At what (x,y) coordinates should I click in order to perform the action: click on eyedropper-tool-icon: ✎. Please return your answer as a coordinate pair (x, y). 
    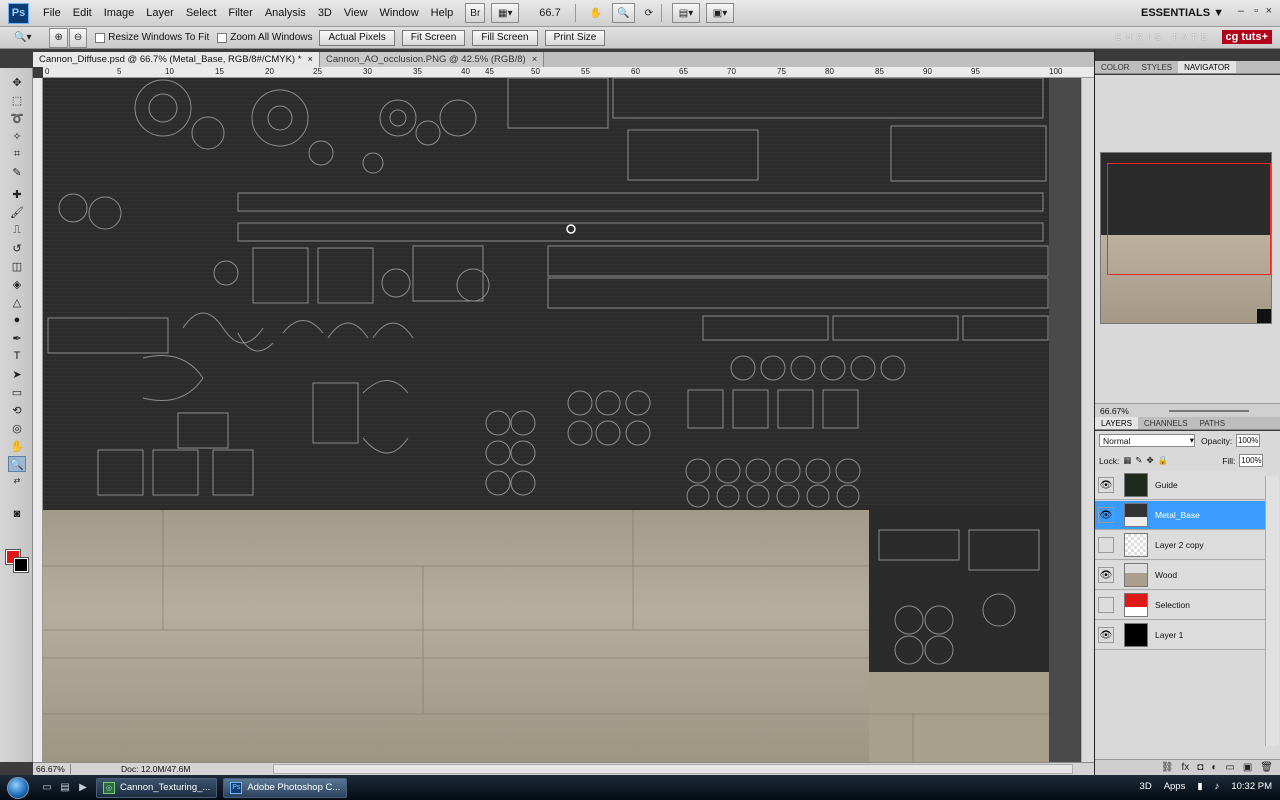
    Looking at the image, I should click on (17, 172).